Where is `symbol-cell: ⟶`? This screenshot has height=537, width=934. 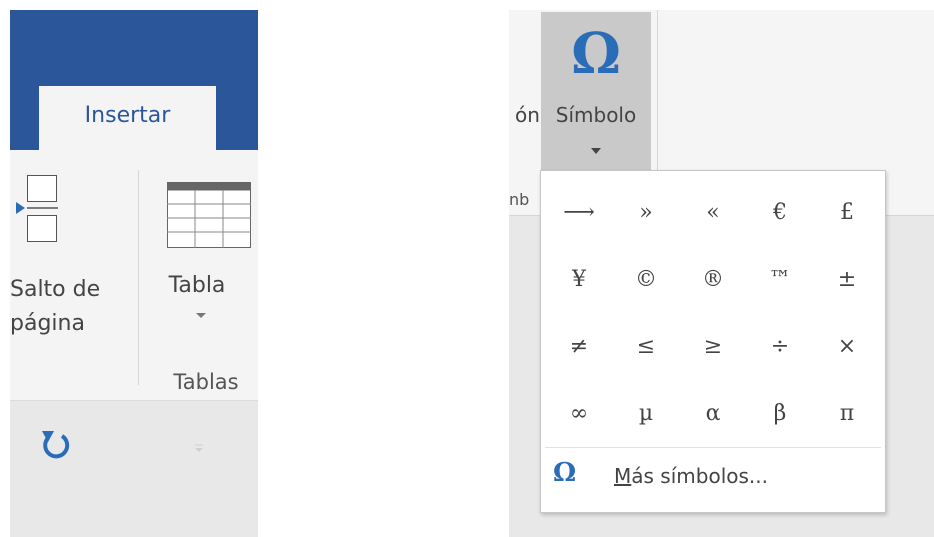 symbol-cell: ⟶ is located at coordinates (579, 213).